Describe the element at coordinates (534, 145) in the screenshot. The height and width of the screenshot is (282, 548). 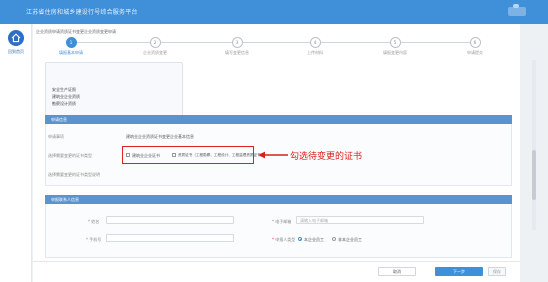
I see `scrollbar-track` at that location.